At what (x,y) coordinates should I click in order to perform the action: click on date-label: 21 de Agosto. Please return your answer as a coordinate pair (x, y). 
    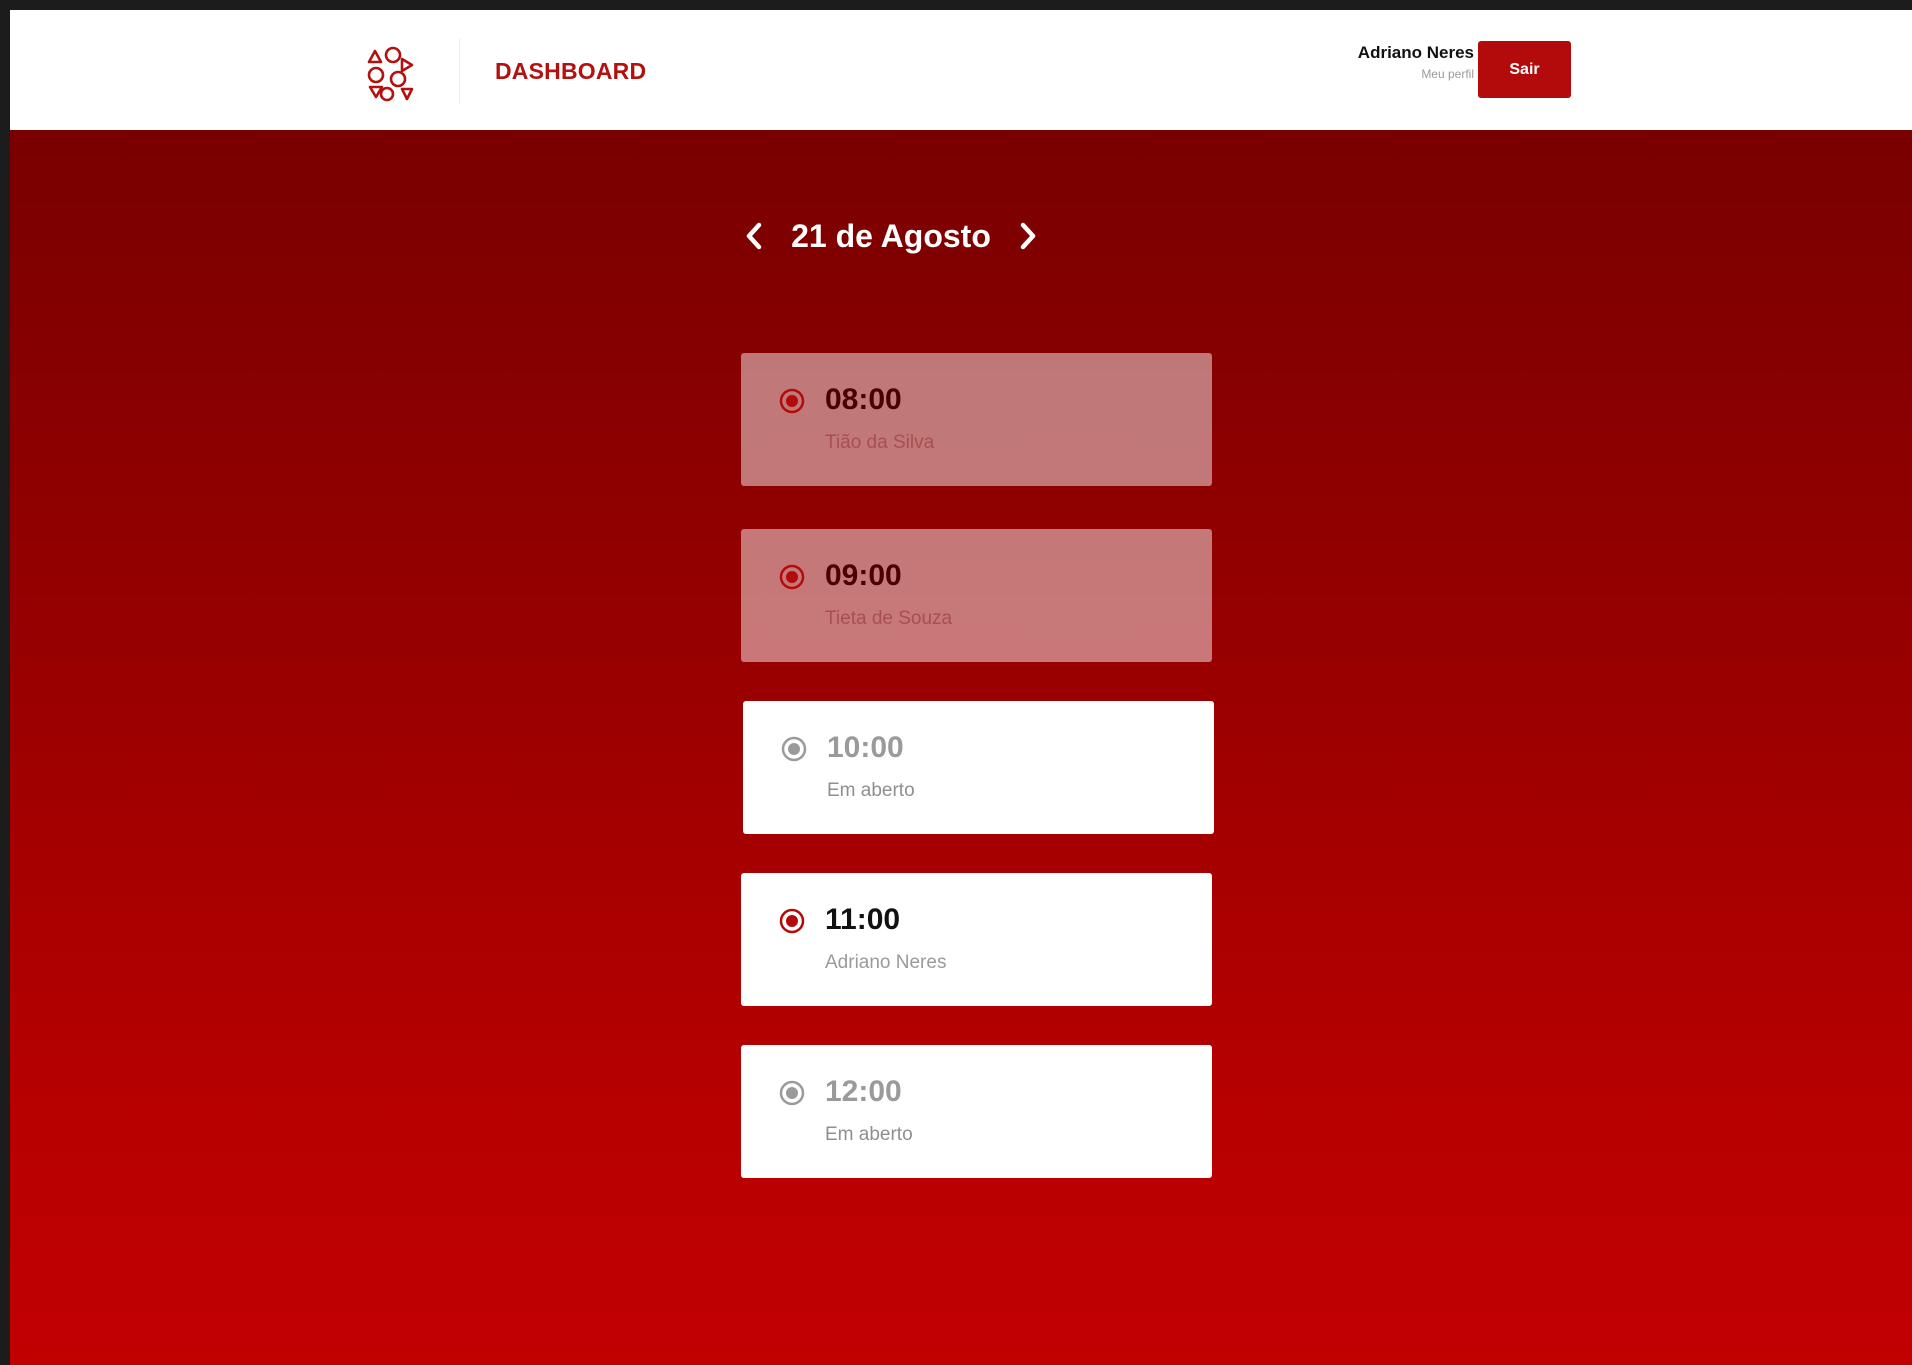
    Looking at the image, I should click on (891, 235).